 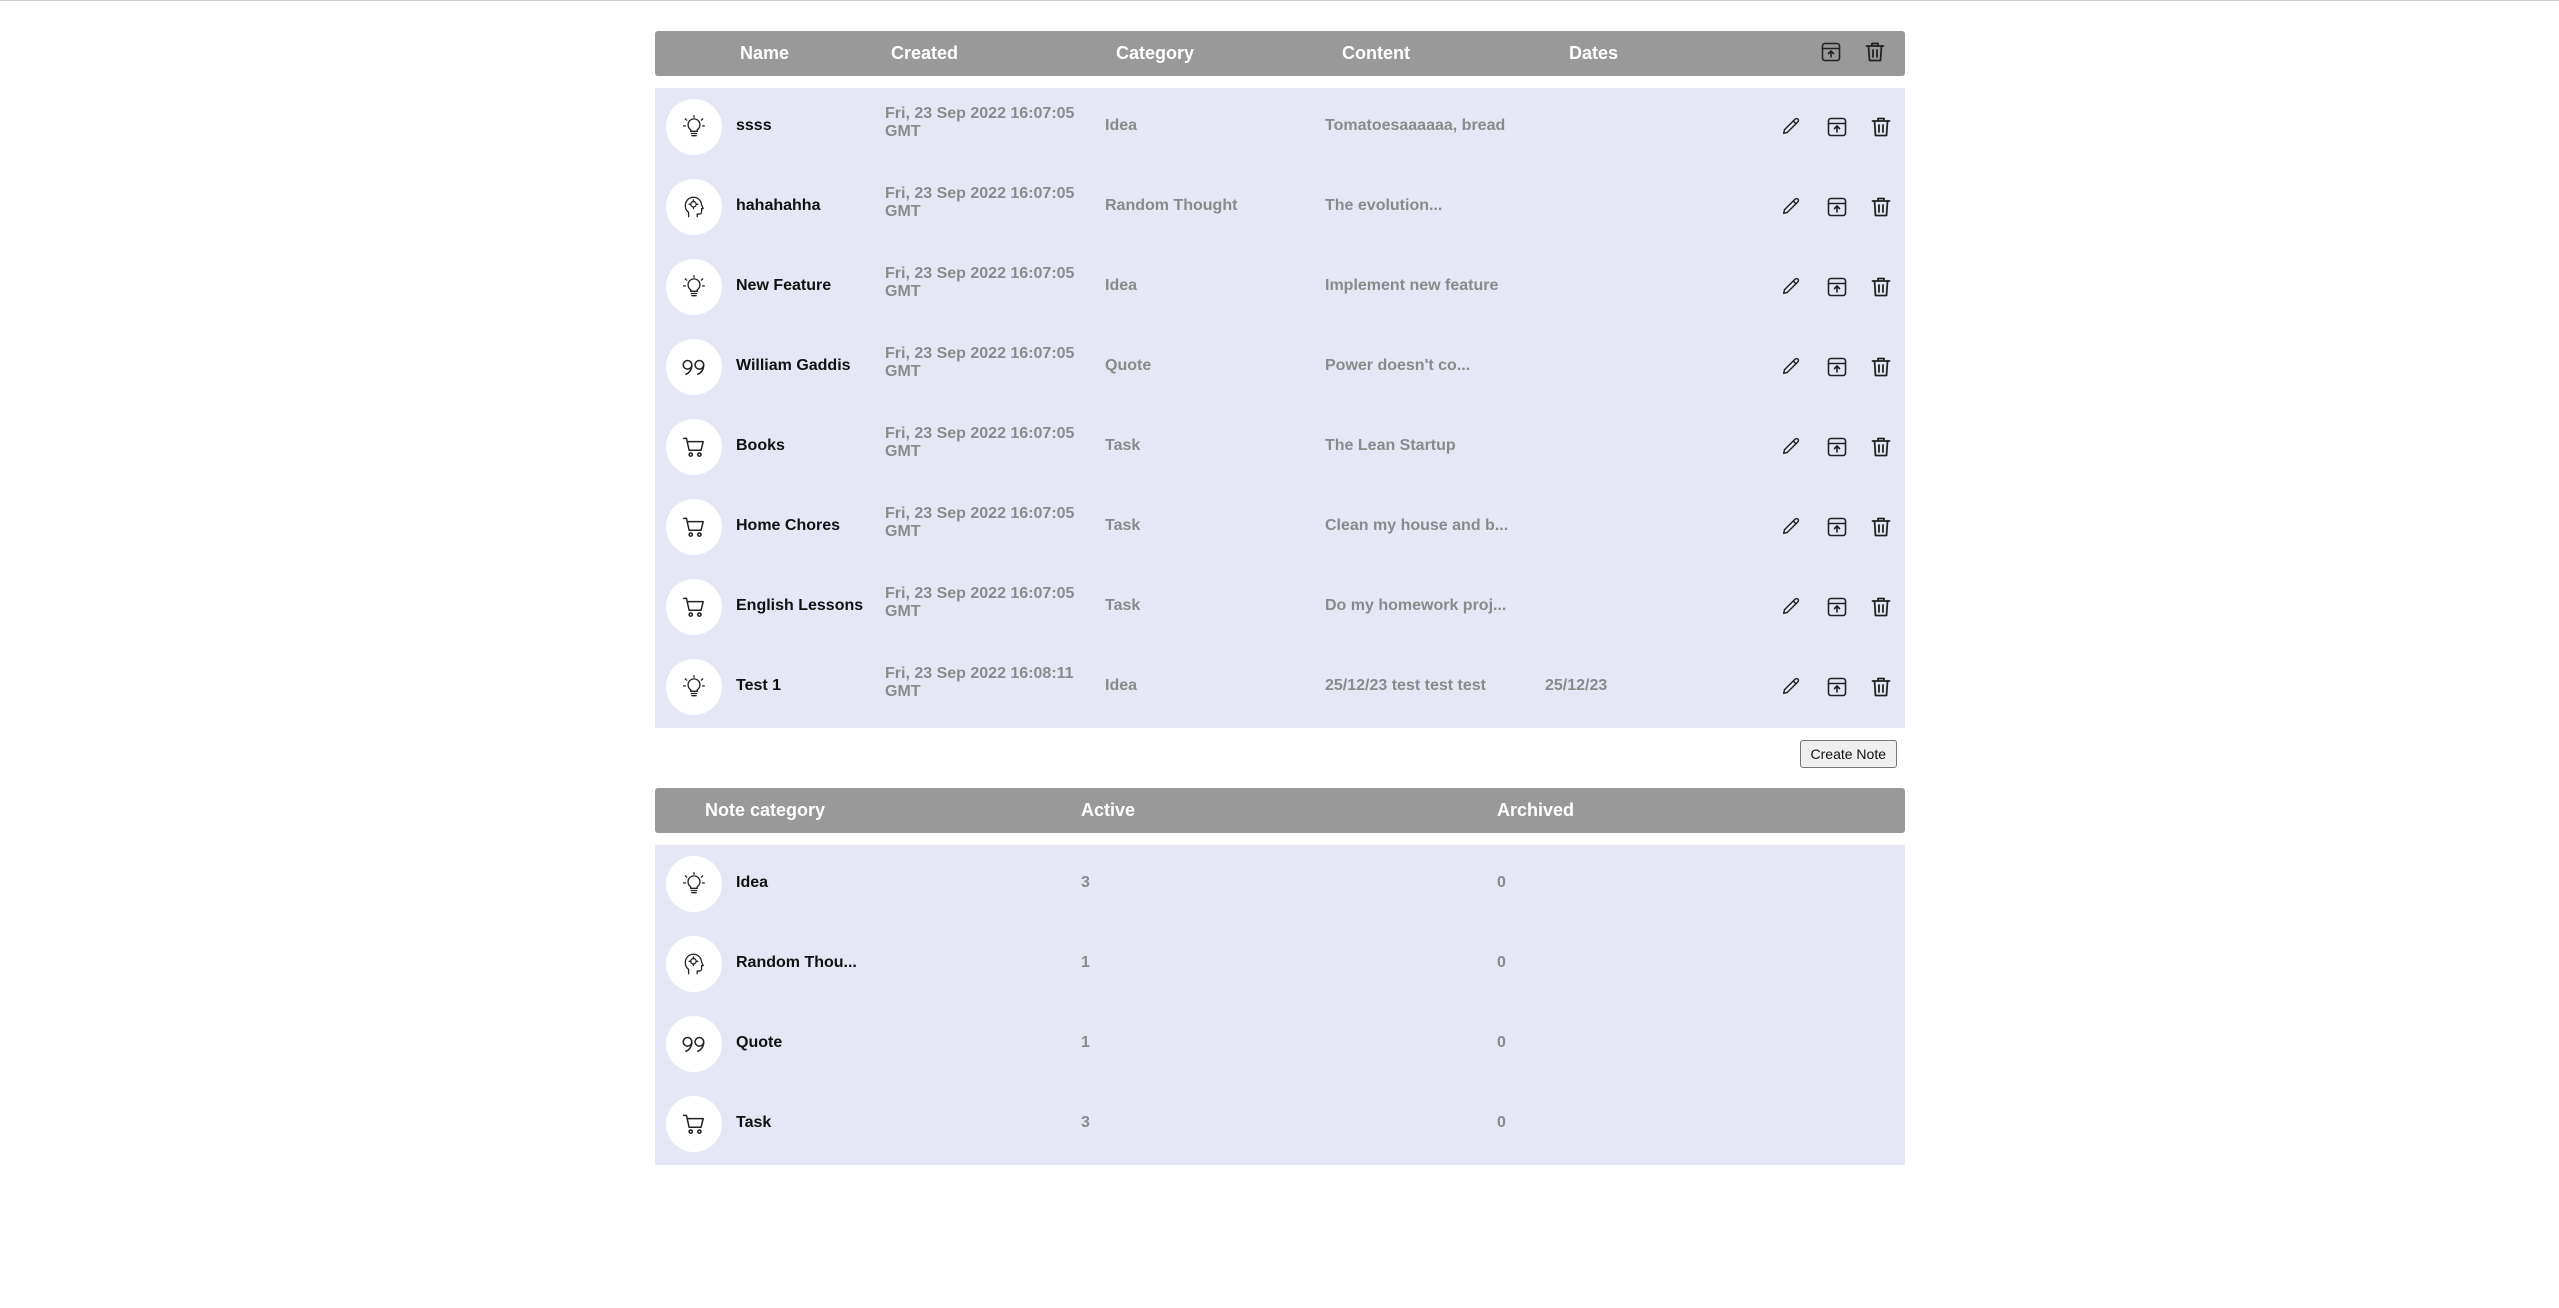 I want to click on summary-row: Idea 3 0, so click(x=1280, y=885).